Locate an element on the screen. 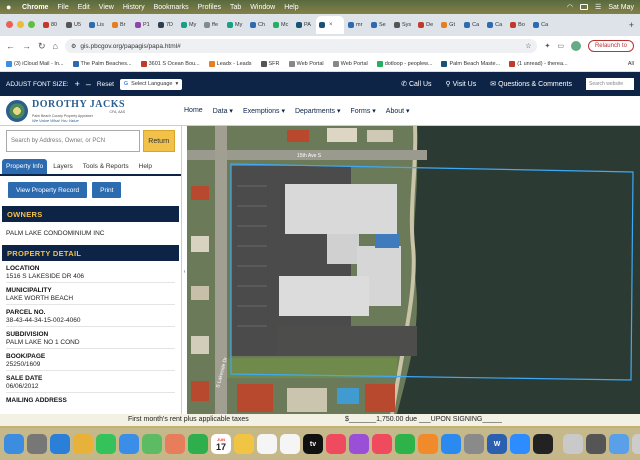 The width and height of the screenshot is (640, 460). nav-about: About ▾ is located at coordinates (398, 111).